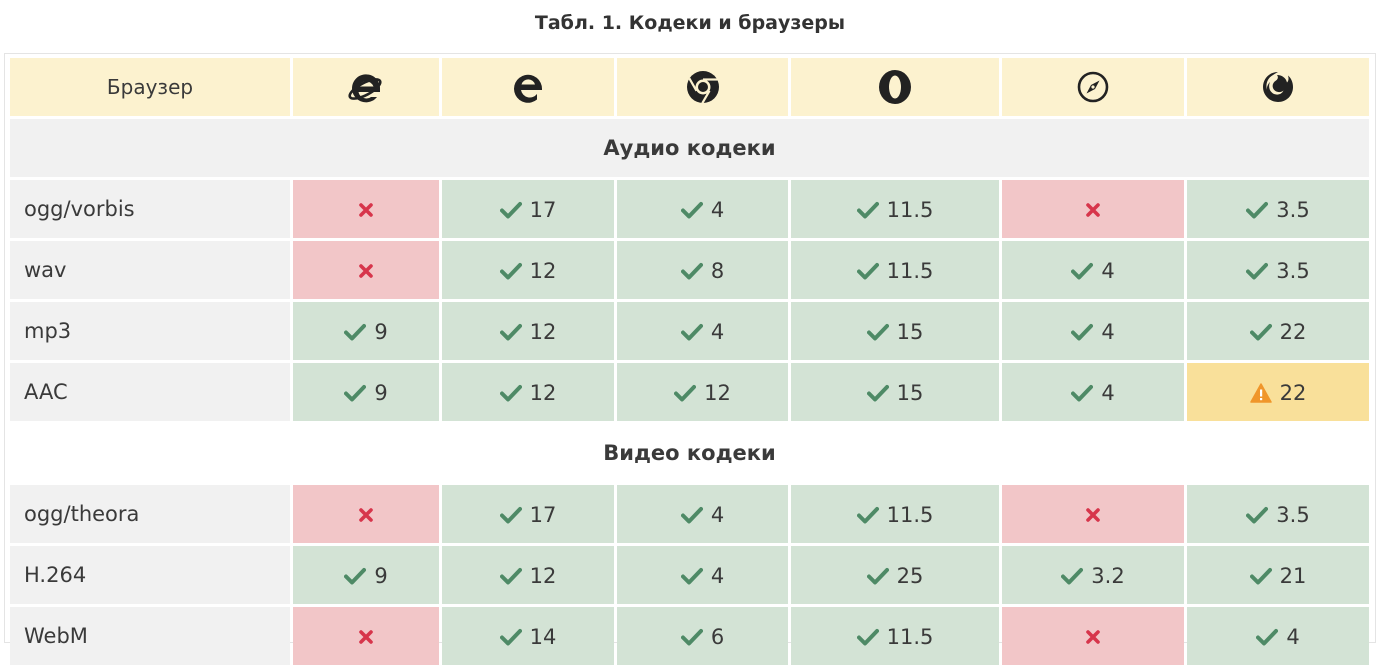  I want to click on internet-explorer-icon, so click(366, 87).